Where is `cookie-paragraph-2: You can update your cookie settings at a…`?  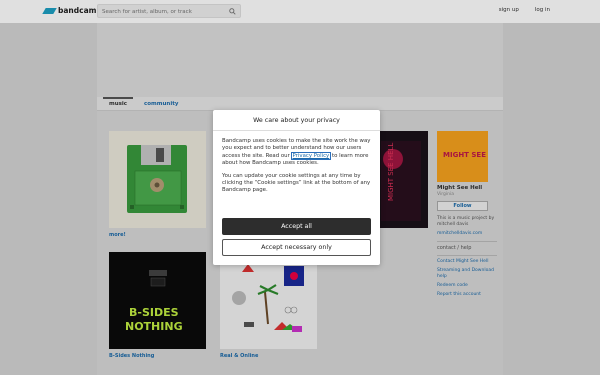 cookie-paragraph-2: You can update your cookie settings at a… is located at coordinates (296, 183).